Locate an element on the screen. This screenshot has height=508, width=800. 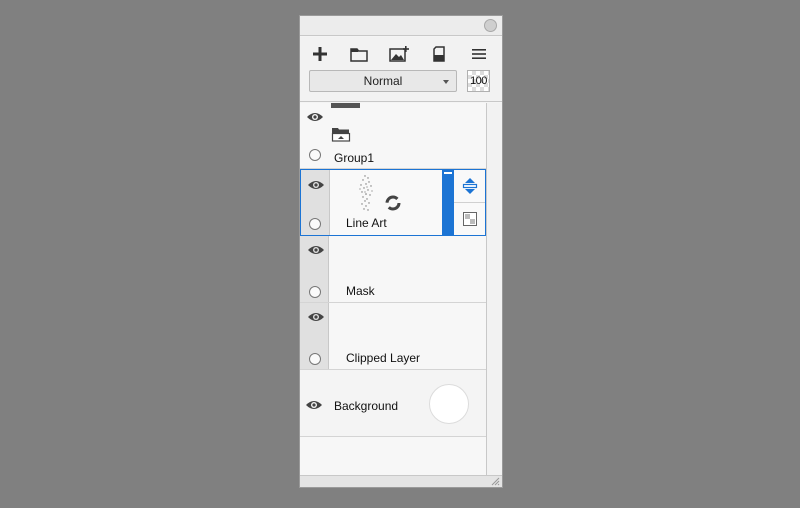
folder-icon is located at coordinates (341, 135).